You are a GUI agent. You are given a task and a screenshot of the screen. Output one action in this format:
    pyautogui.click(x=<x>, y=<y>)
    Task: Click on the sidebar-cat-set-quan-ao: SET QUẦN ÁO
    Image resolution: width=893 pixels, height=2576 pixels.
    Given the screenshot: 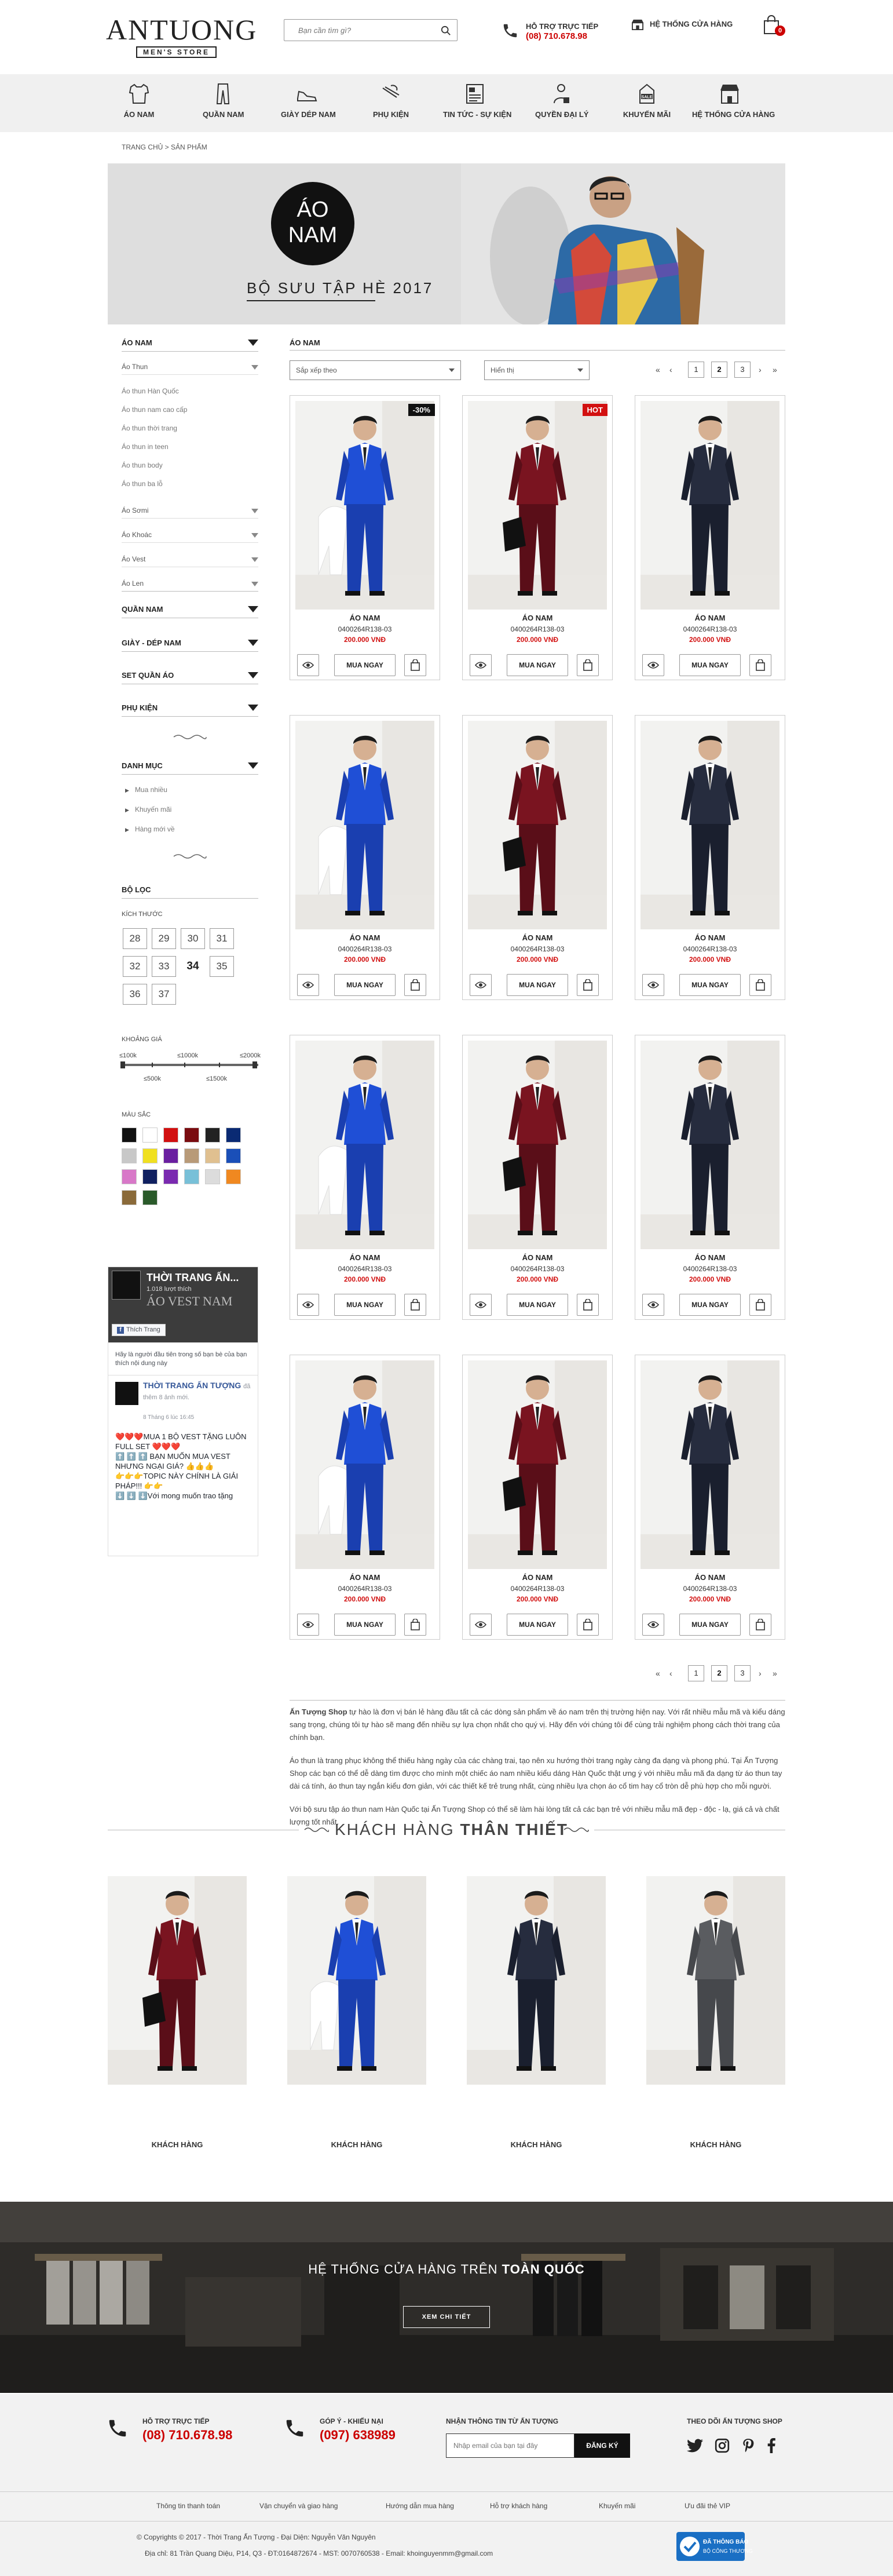 What is the action you would take?
    pyautogui.click(x=148, y=675)
    